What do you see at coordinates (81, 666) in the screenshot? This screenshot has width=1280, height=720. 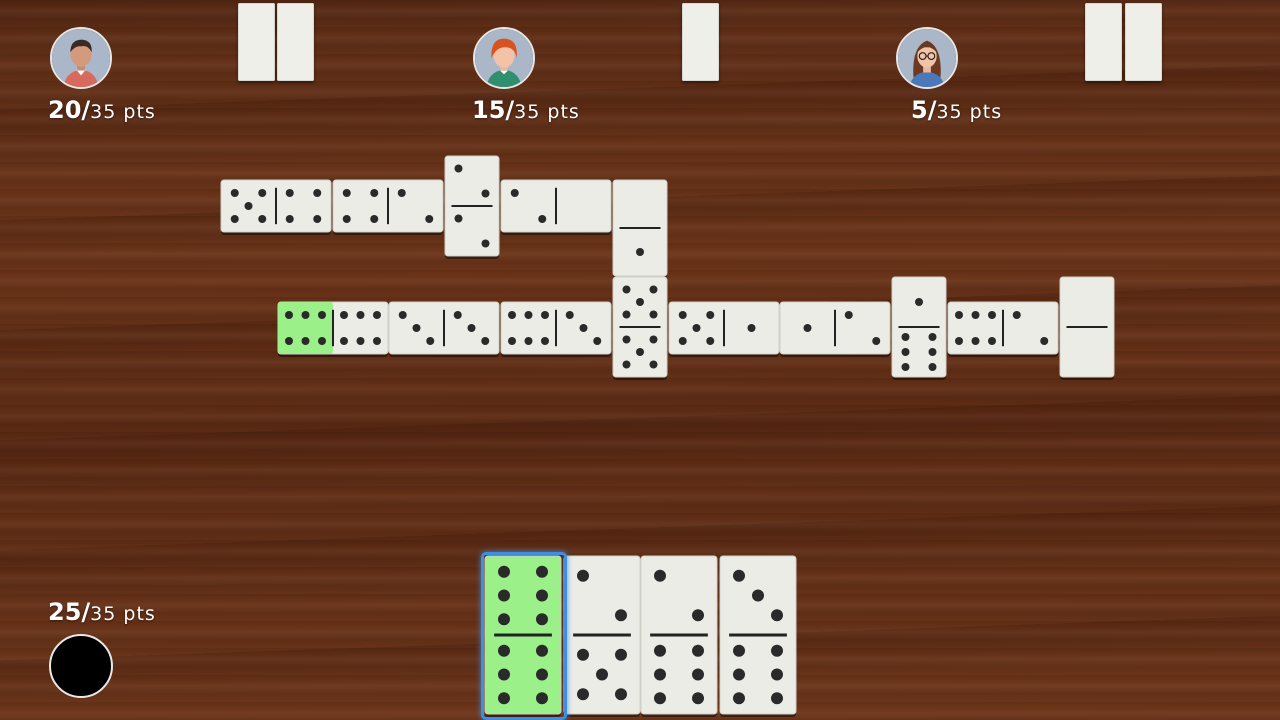 I see `blank-avatar` at bounding box center [81, 666].